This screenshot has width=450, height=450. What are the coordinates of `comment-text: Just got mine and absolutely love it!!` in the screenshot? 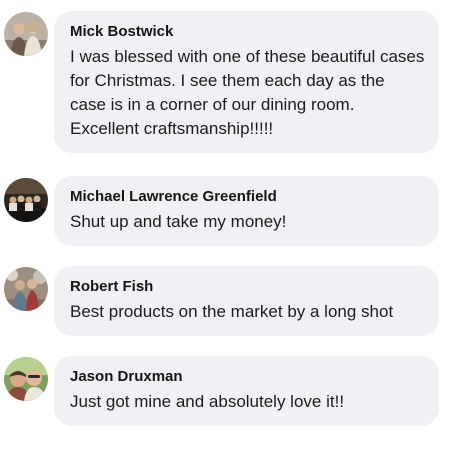 It's located at (207, 401).